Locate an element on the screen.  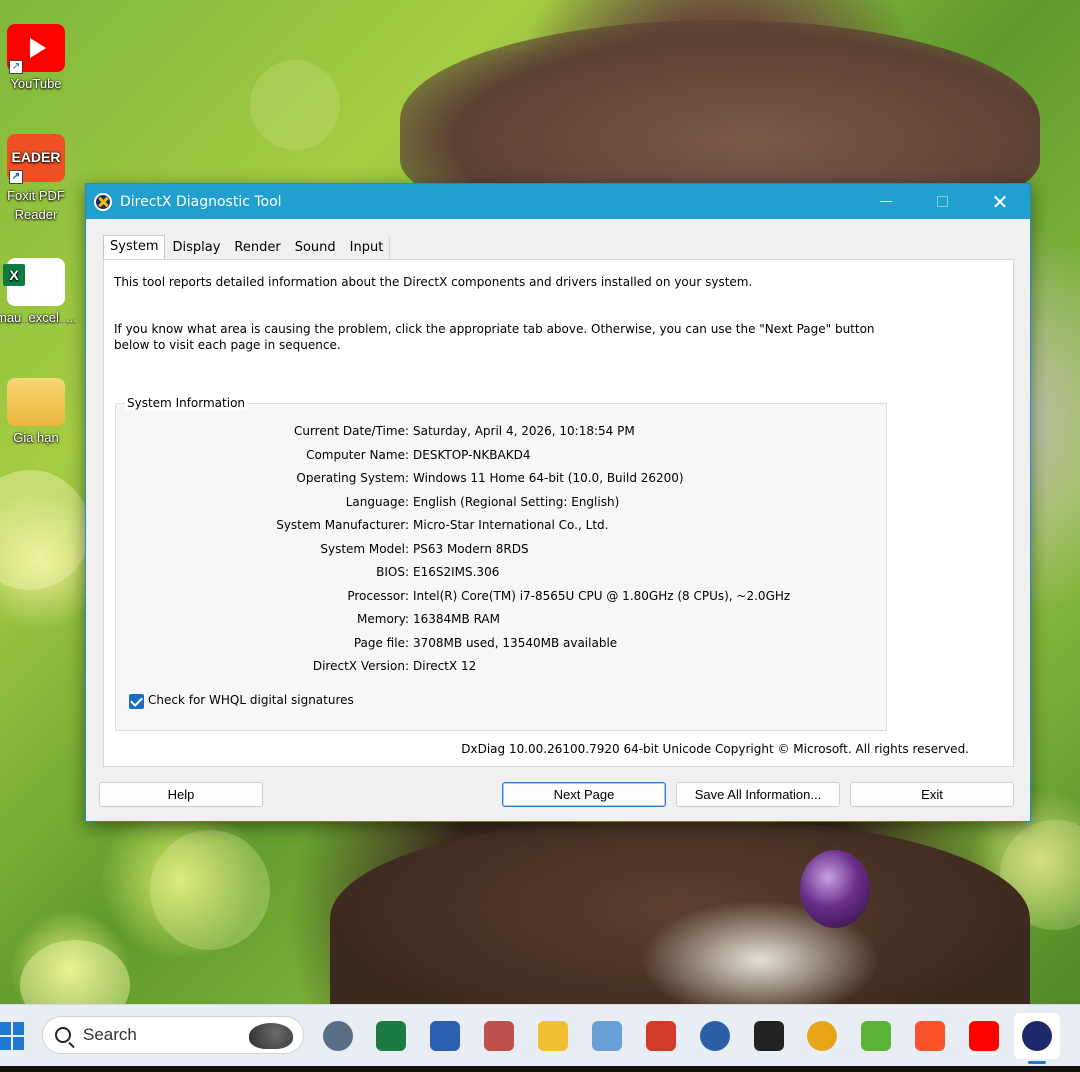
word-icon is located at coordinates (445, 1036).